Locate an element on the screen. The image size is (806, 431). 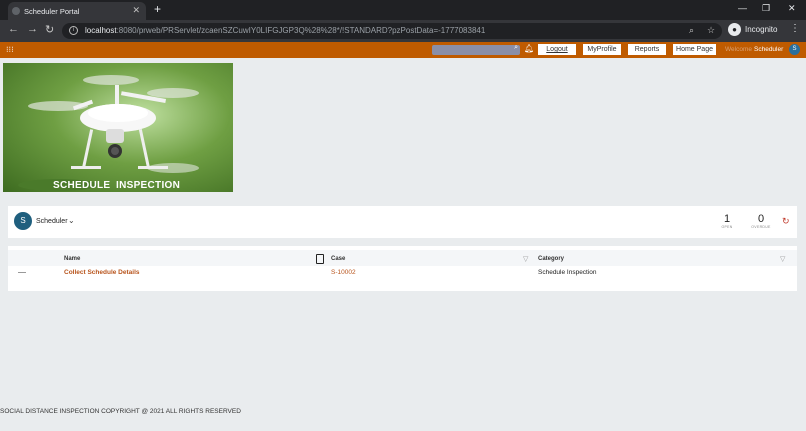
myprofile-button: MyProfile is located at coordinates (602, 49).